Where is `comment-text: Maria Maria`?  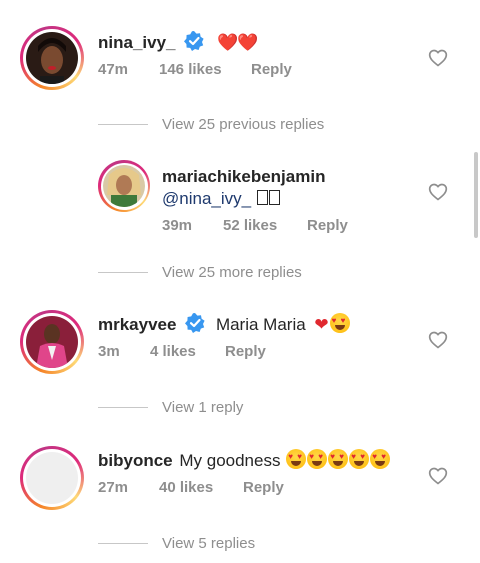 comment-text: Maria Maria is located at coordinates (260, 324).